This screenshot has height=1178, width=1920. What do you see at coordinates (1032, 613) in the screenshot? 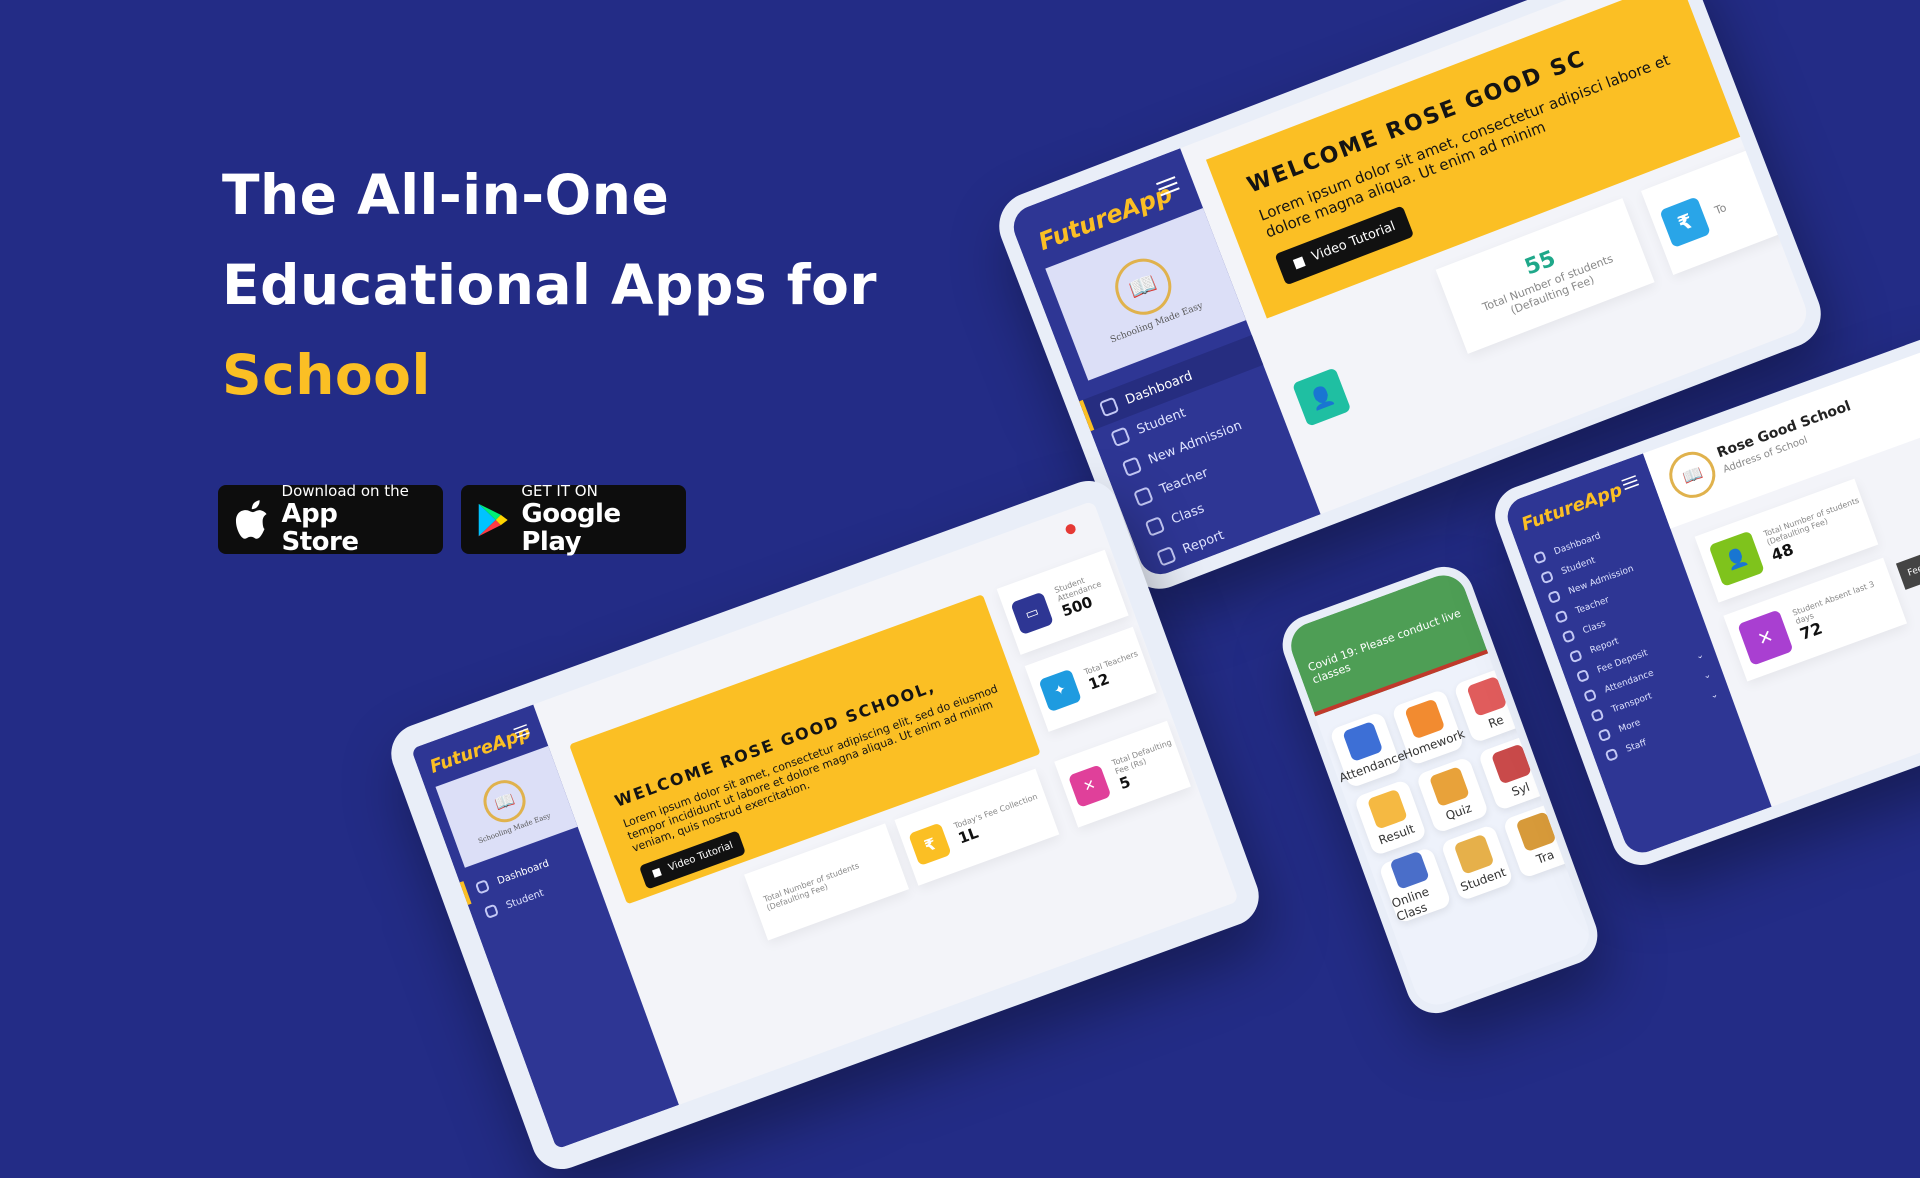
I see `laptop-monitor-icon: ▭` at bounding box center [1032, 613].